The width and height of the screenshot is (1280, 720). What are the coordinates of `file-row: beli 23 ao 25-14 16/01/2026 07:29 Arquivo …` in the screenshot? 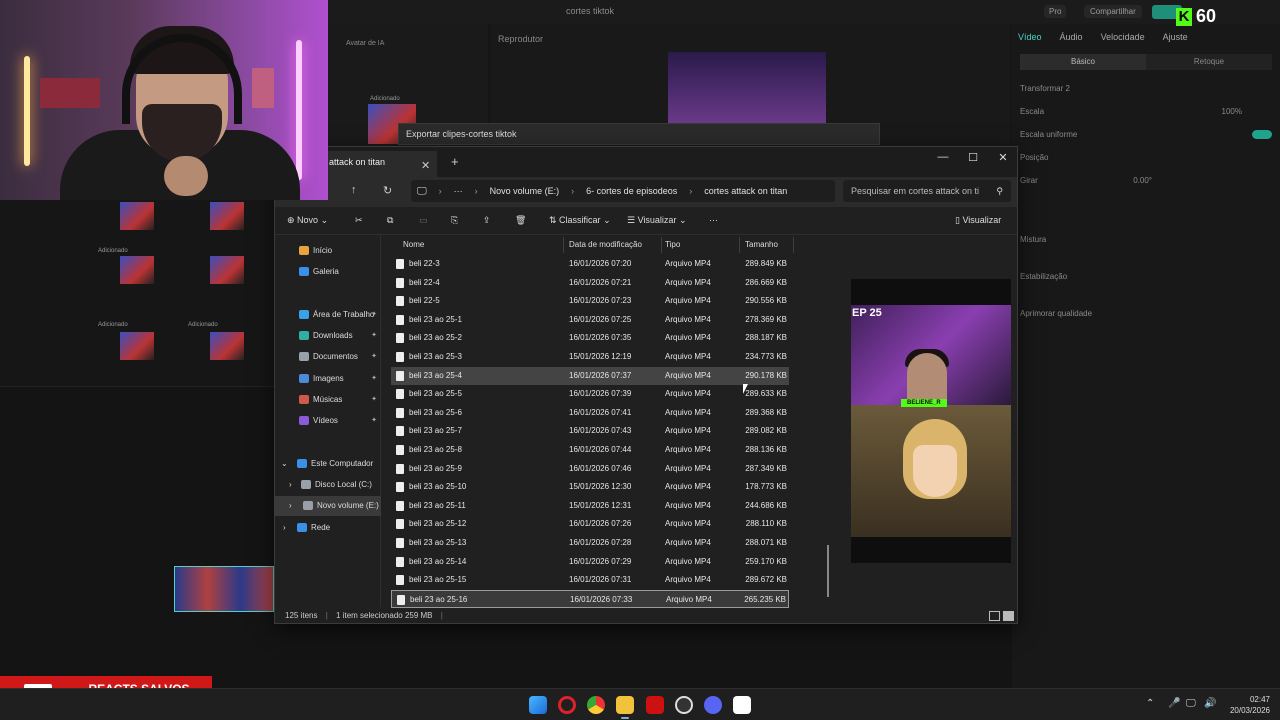 It's located at (590, 562).